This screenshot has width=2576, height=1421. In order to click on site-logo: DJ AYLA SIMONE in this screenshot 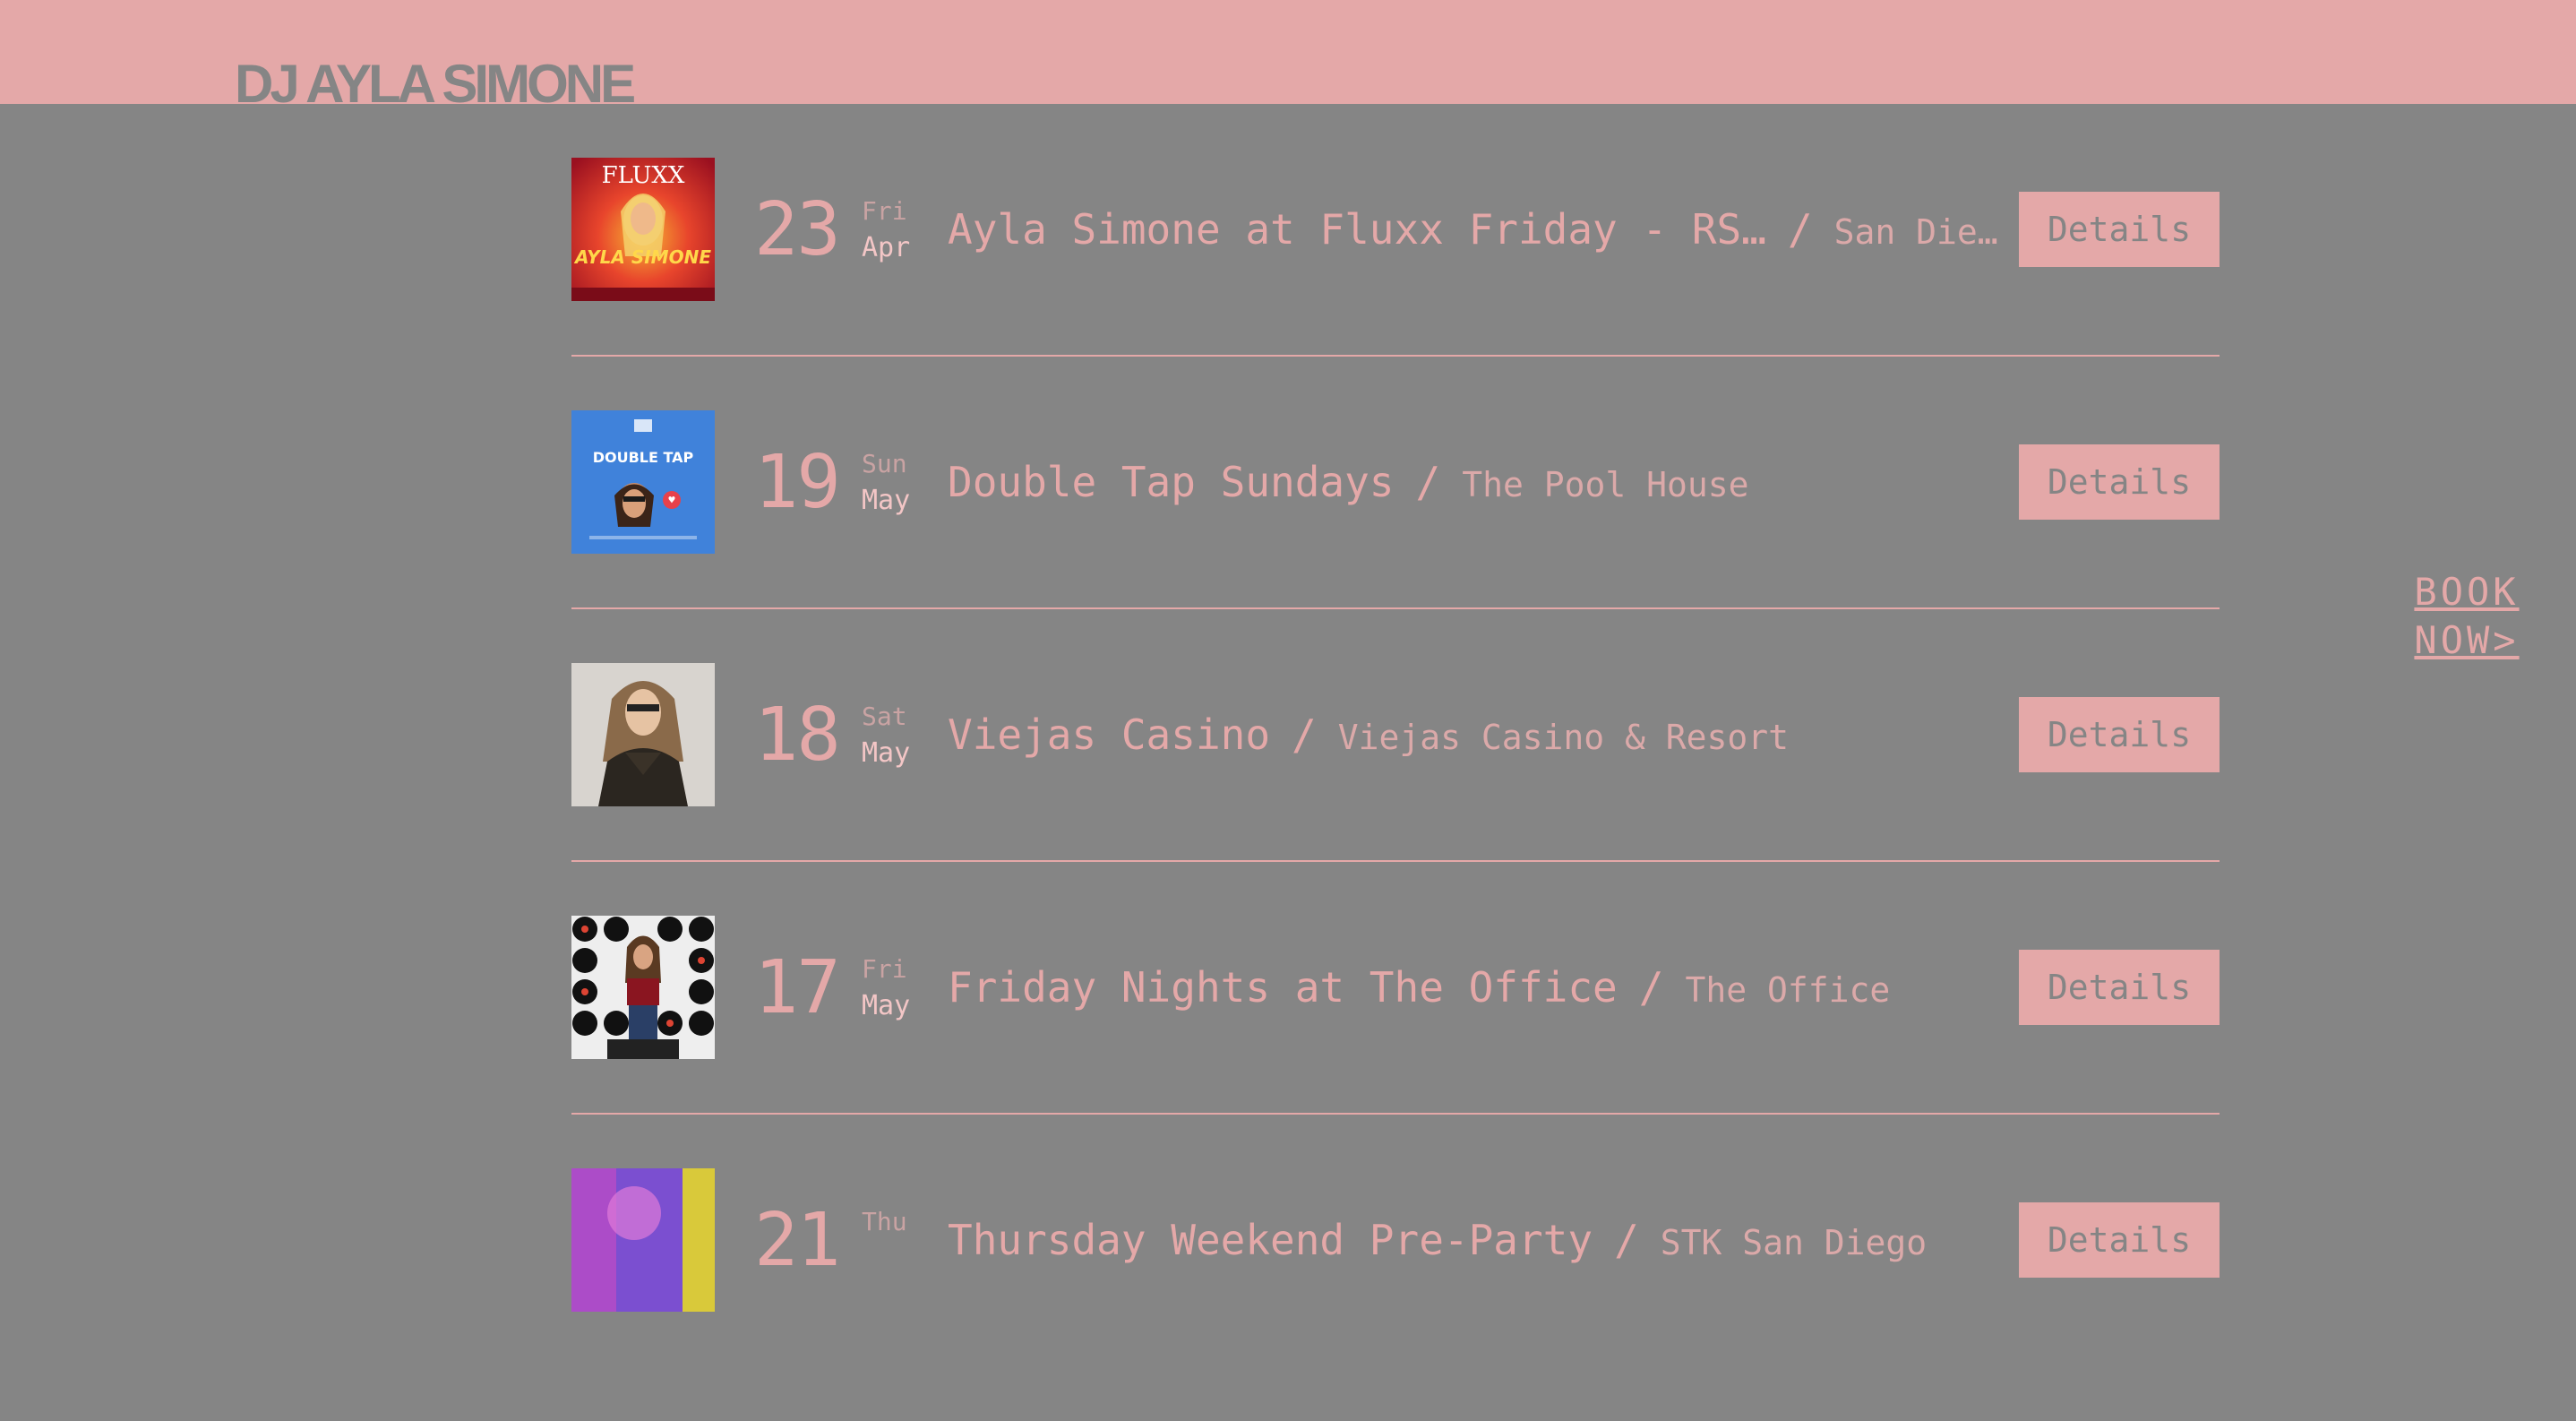, I will do `click(435, 84)`.